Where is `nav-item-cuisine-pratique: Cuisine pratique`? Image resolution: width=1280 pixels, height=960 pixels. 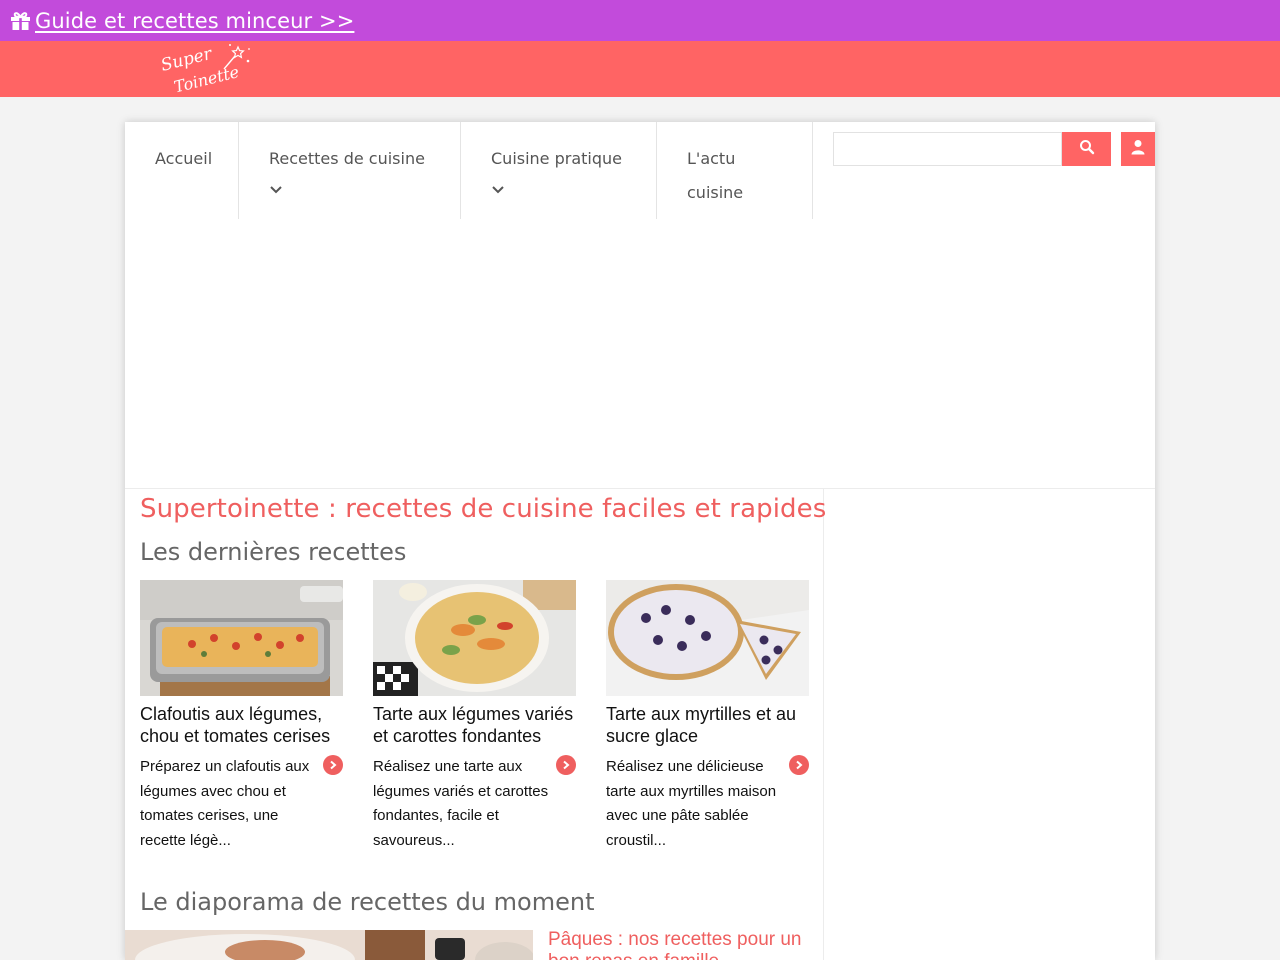 nav-item-cuisine-pratique: Cuisine pratique is located at coordinates (559, 170).